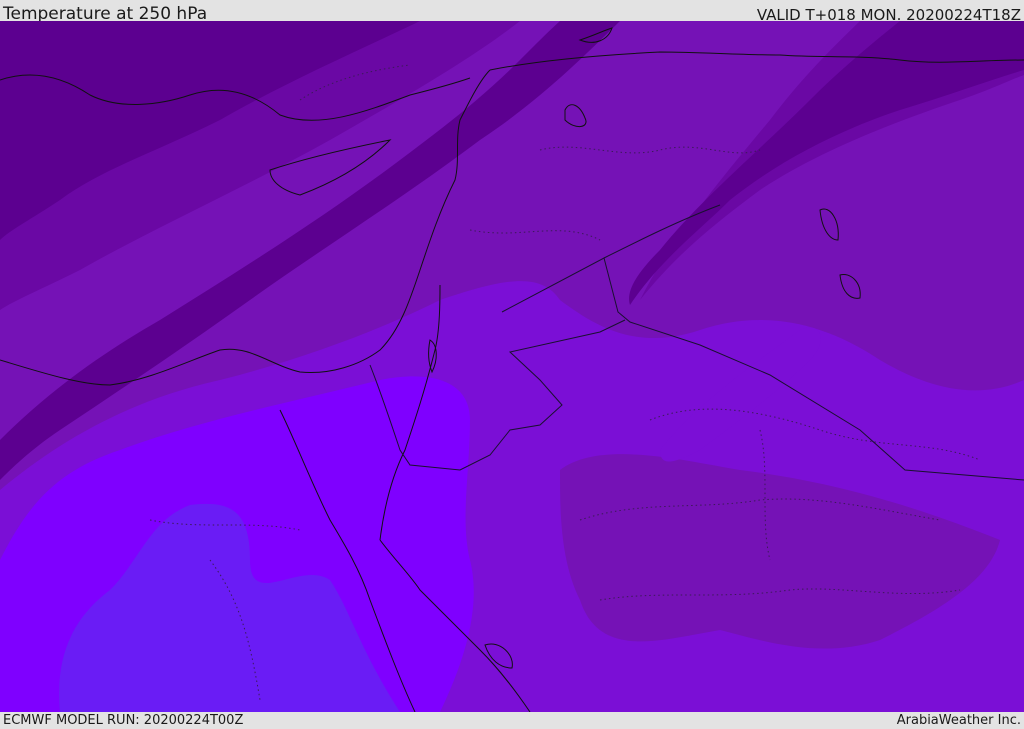 The height and width of the screenshot is (729, 1024). Describe the element at coordinates (958, 720) in the screenshot. I see `credit-label: ArabiaWeather Inc.` at that location.